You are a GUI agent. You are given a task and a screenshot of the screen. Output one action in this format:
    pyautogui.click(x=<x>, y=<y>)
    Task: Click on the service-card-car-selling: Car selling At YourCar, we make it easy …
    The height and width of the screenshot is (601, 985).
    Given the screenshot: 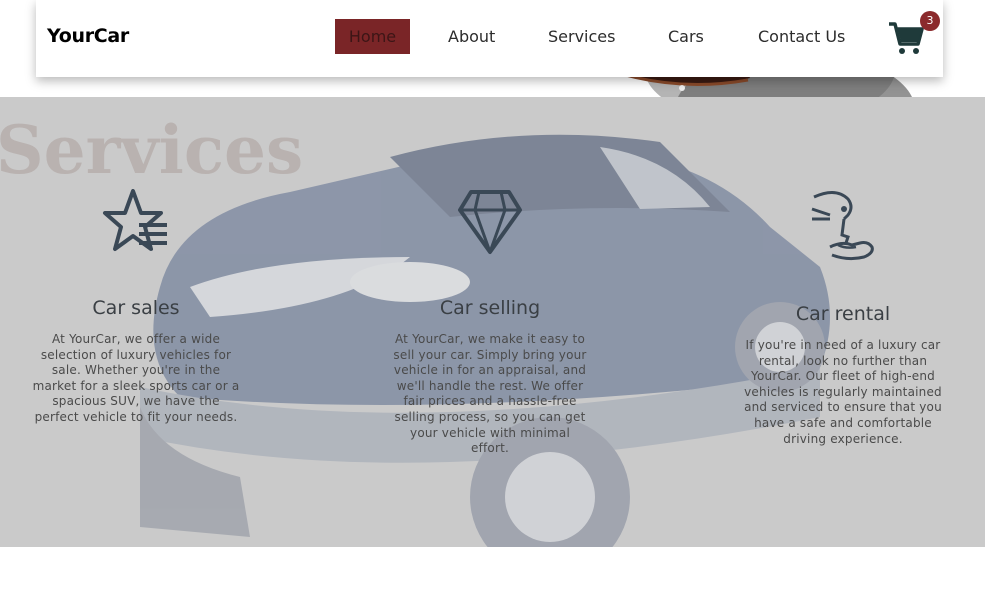 What is the action you would take?
    pyautogui.click(x=490, y=323)
    